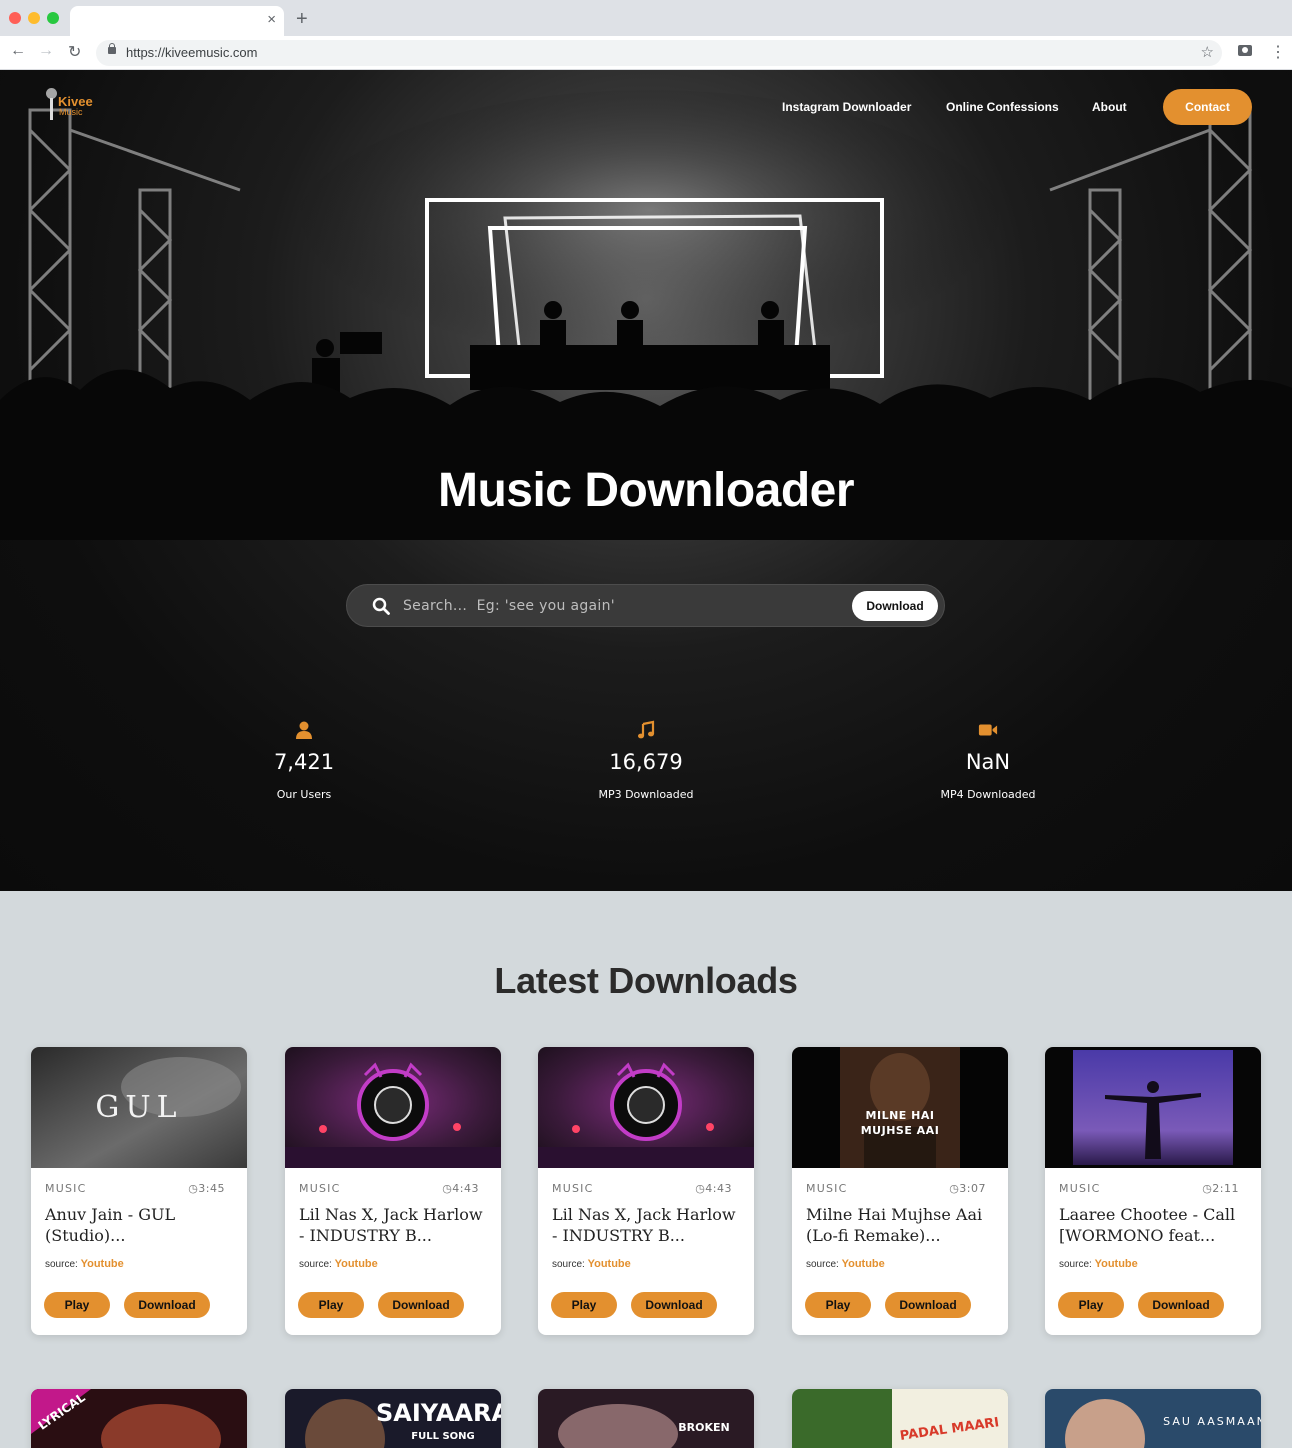 The image size is (1292, 1448). I want to click on download-card-thumbnail-partial: LYRICAL, so click(139, 1418).